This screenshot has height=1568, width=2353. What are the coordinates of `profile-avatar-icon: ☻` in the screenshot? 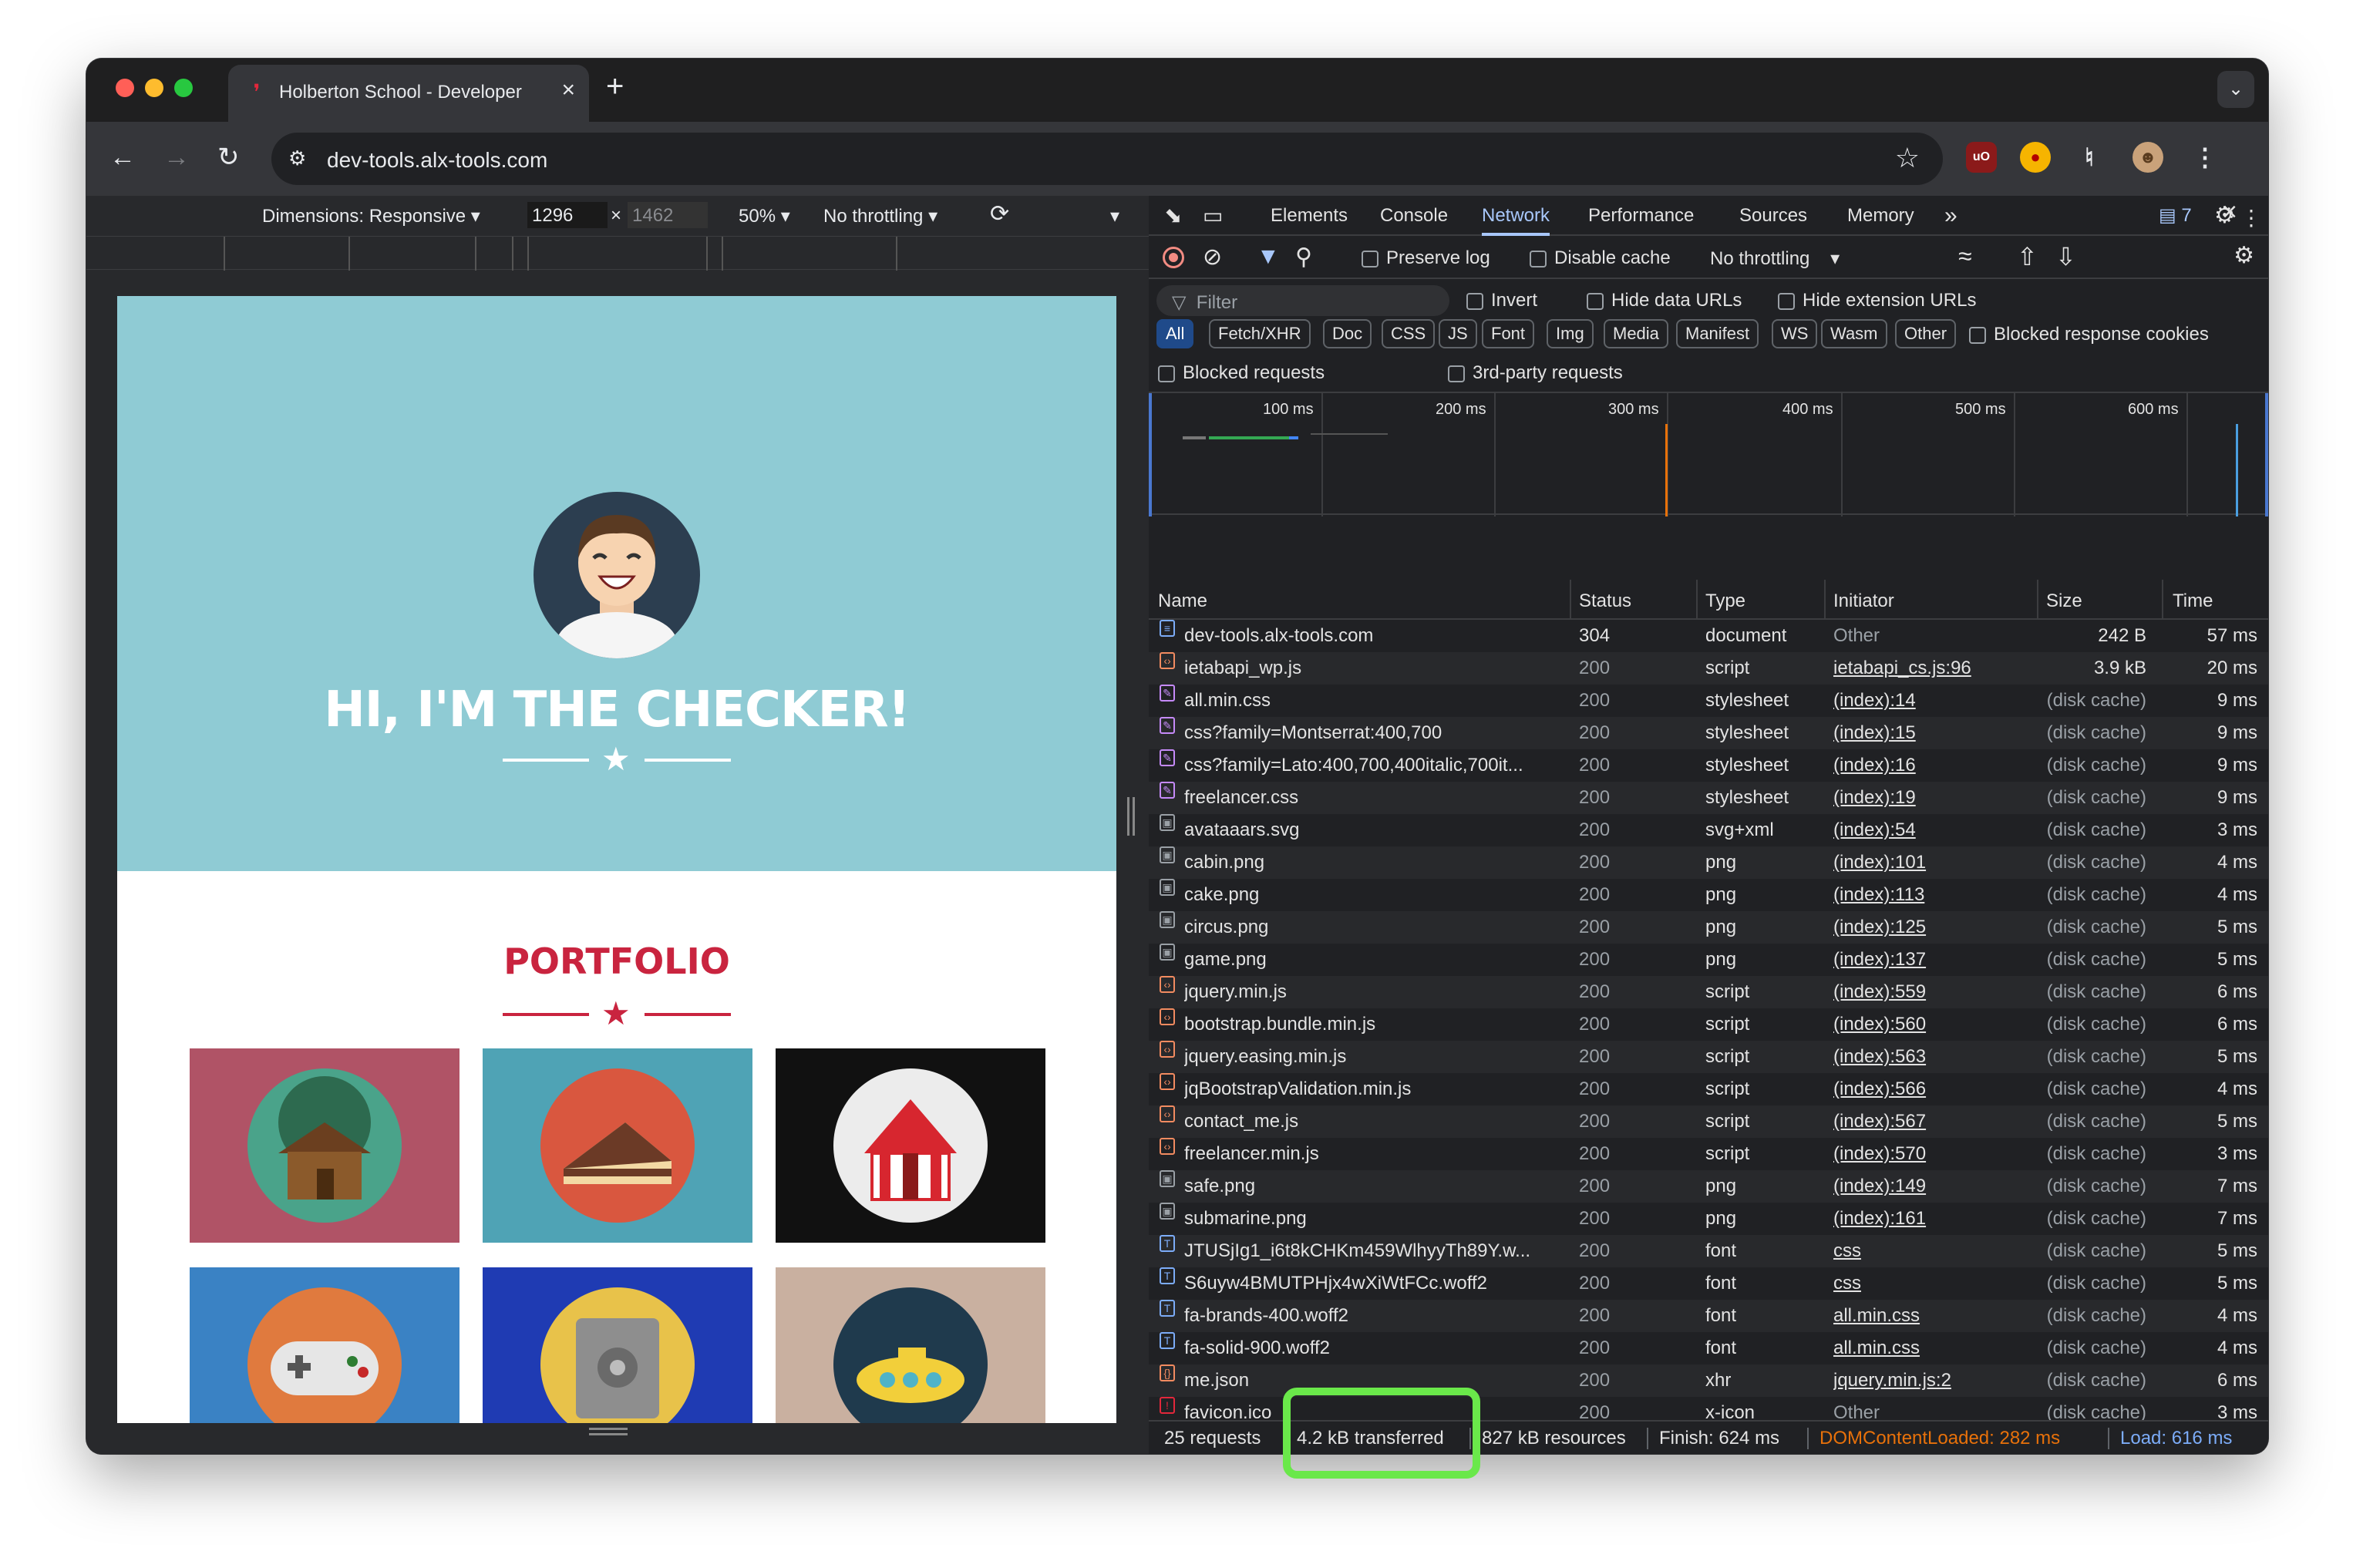 It's located at (2148, 157).